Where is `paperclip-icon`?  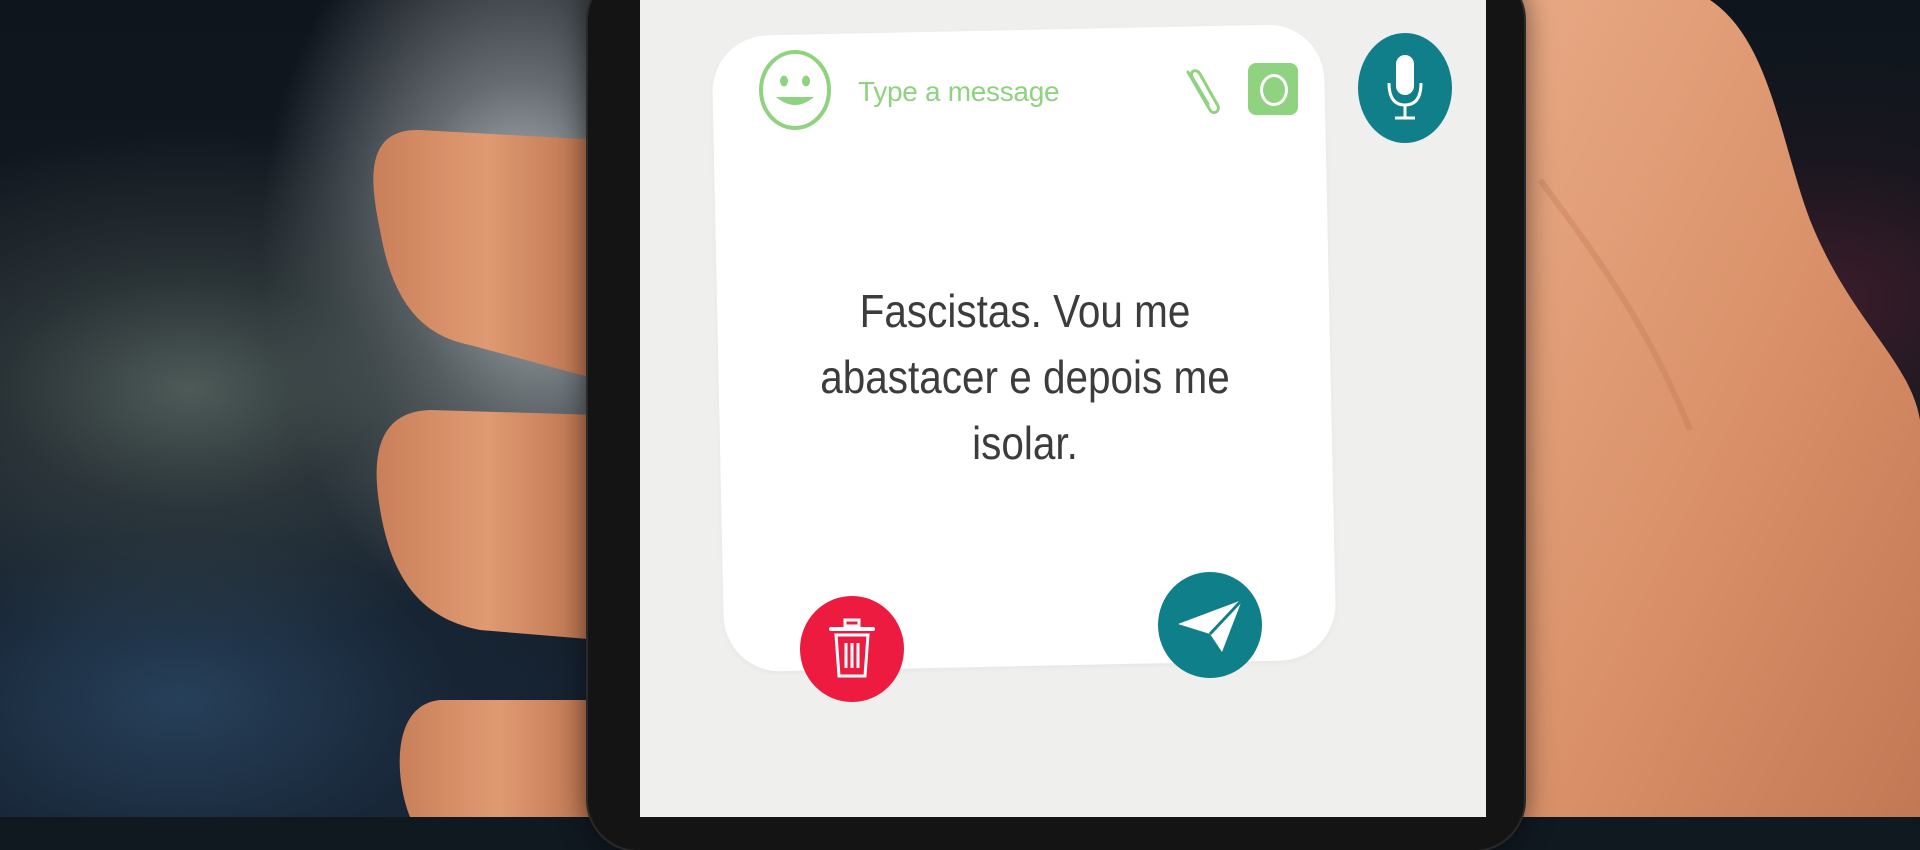
paperclip-icon is located at coordinates (1203, 90).